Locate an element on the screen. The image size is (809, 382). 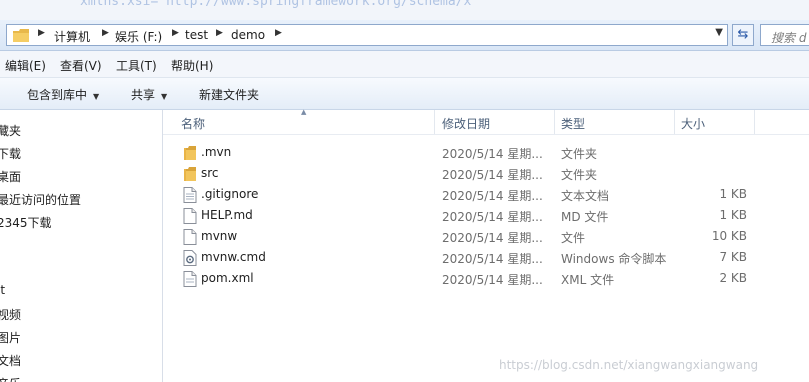
new-folder-button: 新建文件夹 is located at coordinates (229, 94).